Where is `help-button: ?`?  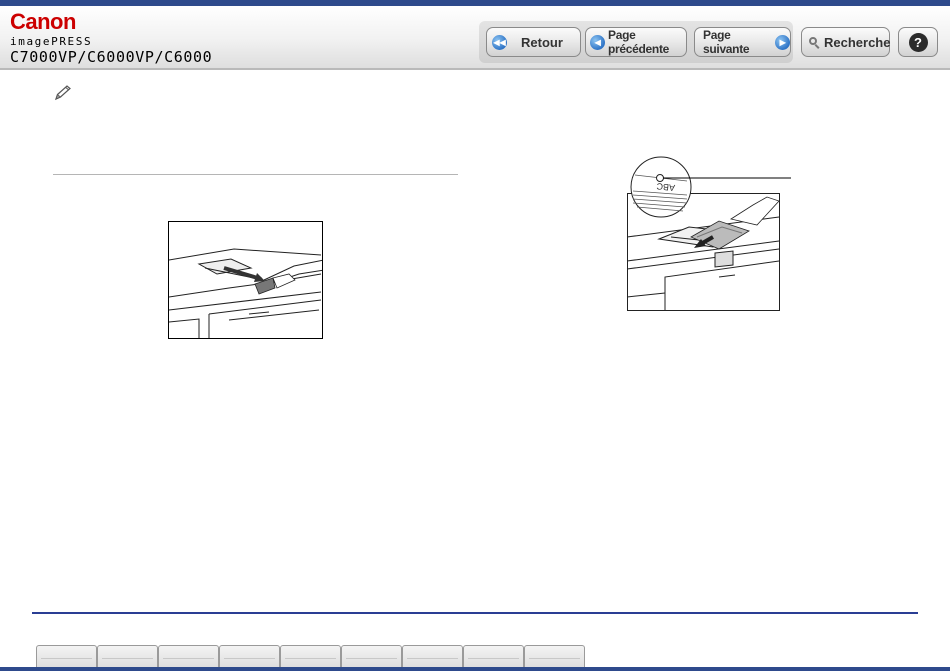 help-button: ? is located at coordinates (918, 42).